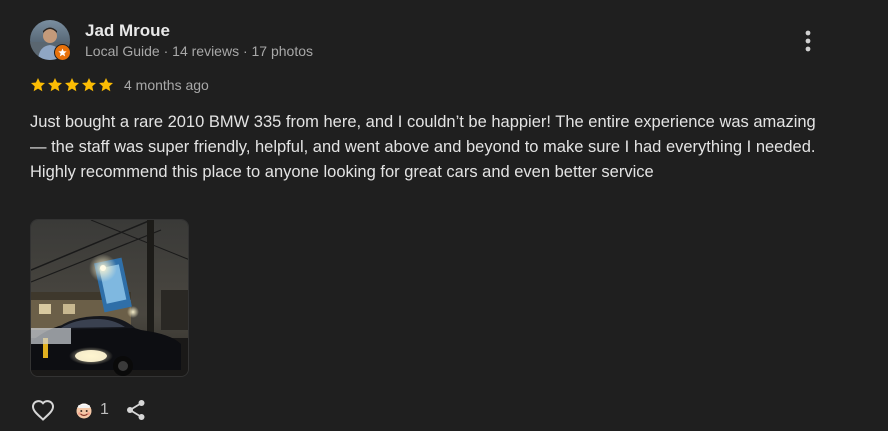  I want to click on more-options-button, so click(808, 41).